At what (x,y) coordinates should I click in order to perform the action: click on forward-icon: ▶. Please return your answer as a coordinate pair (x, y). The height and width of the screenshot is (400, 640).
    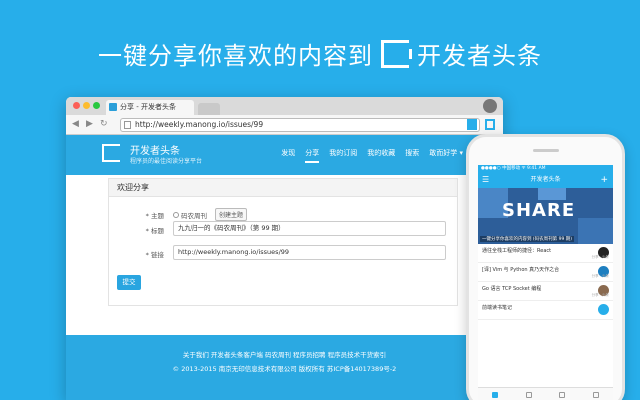
    Looking at the image, I should click on (89, 124).